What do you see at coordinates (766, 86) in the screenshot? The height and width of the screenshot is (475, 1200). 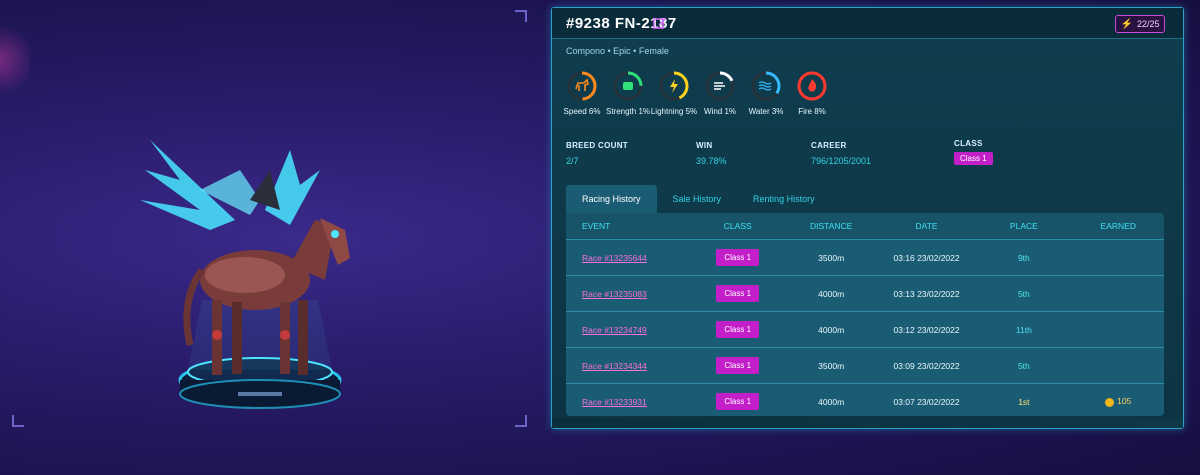 I see `water-icon` at bounding box center [766, 86].